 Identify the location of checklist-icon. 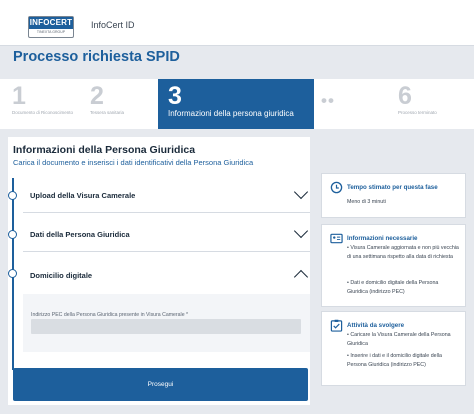
(336, 325).